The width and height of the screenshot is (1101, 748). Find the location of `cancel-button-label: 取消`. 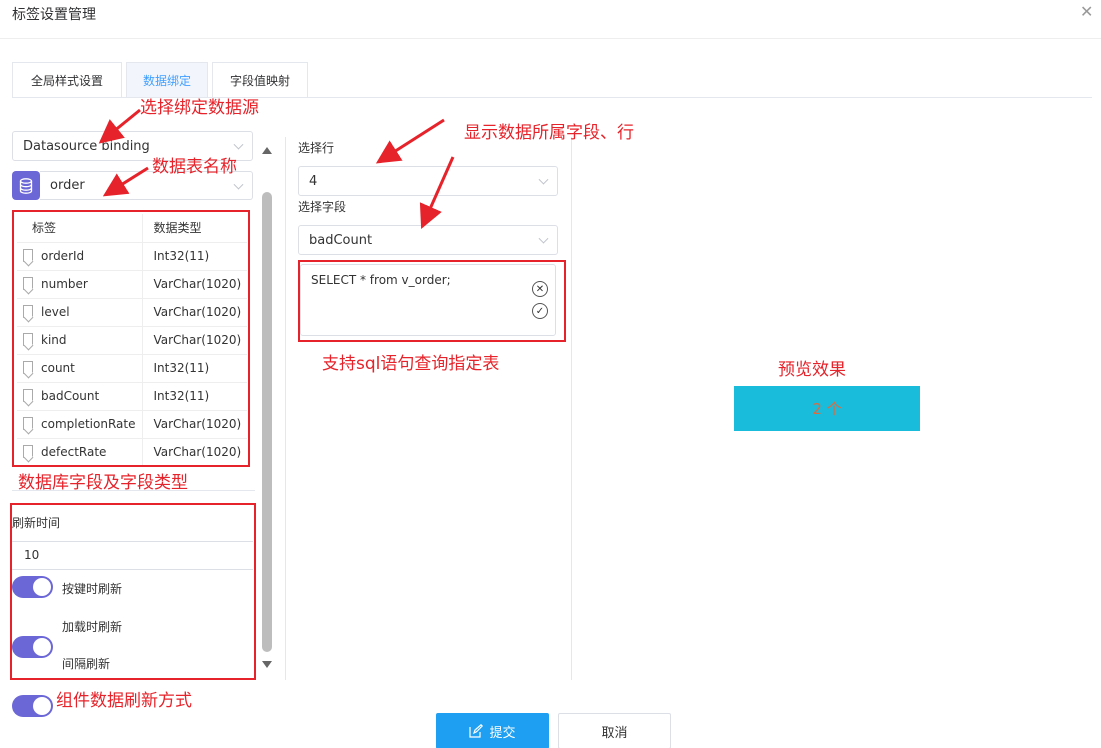

cancel-button-label: 取消 is located at coordinates (614, 733).